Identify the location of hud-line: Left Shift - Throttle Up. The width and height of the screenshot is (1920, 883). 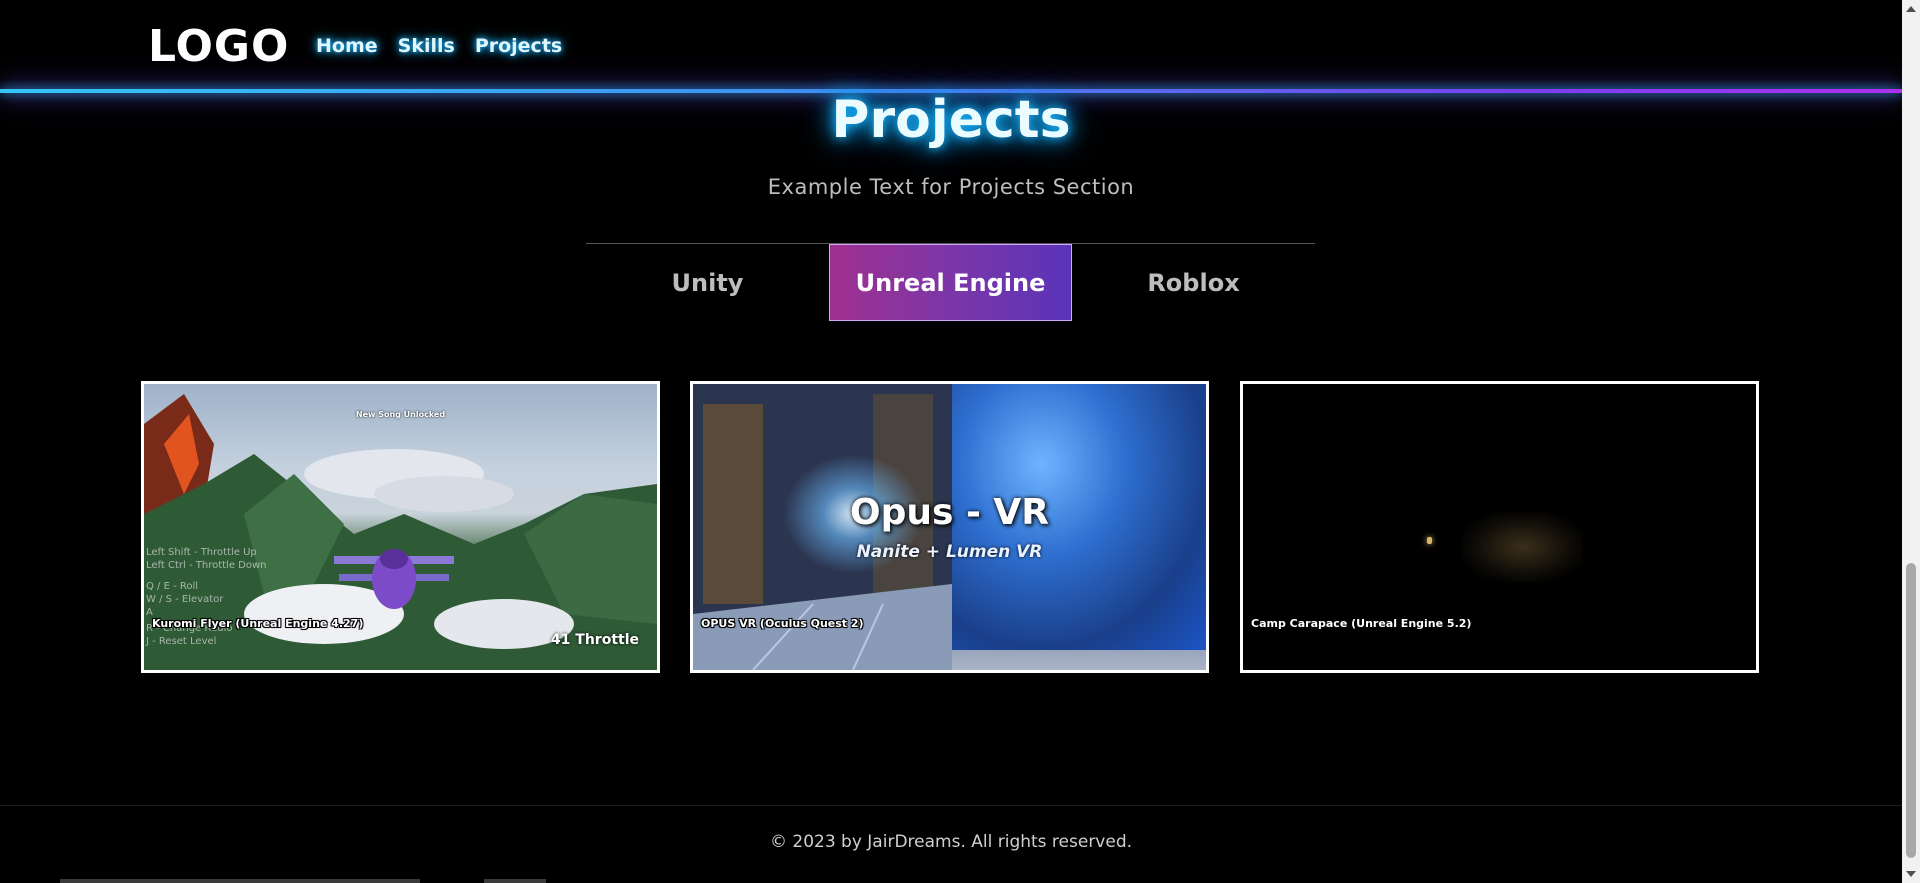
(201, 552).